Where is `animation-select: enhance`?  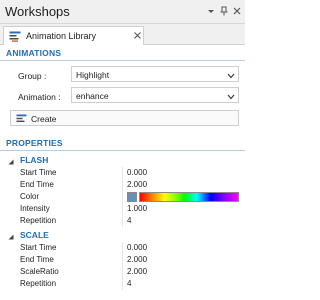
animation-select: enhance is located at coordinates (155, 95).